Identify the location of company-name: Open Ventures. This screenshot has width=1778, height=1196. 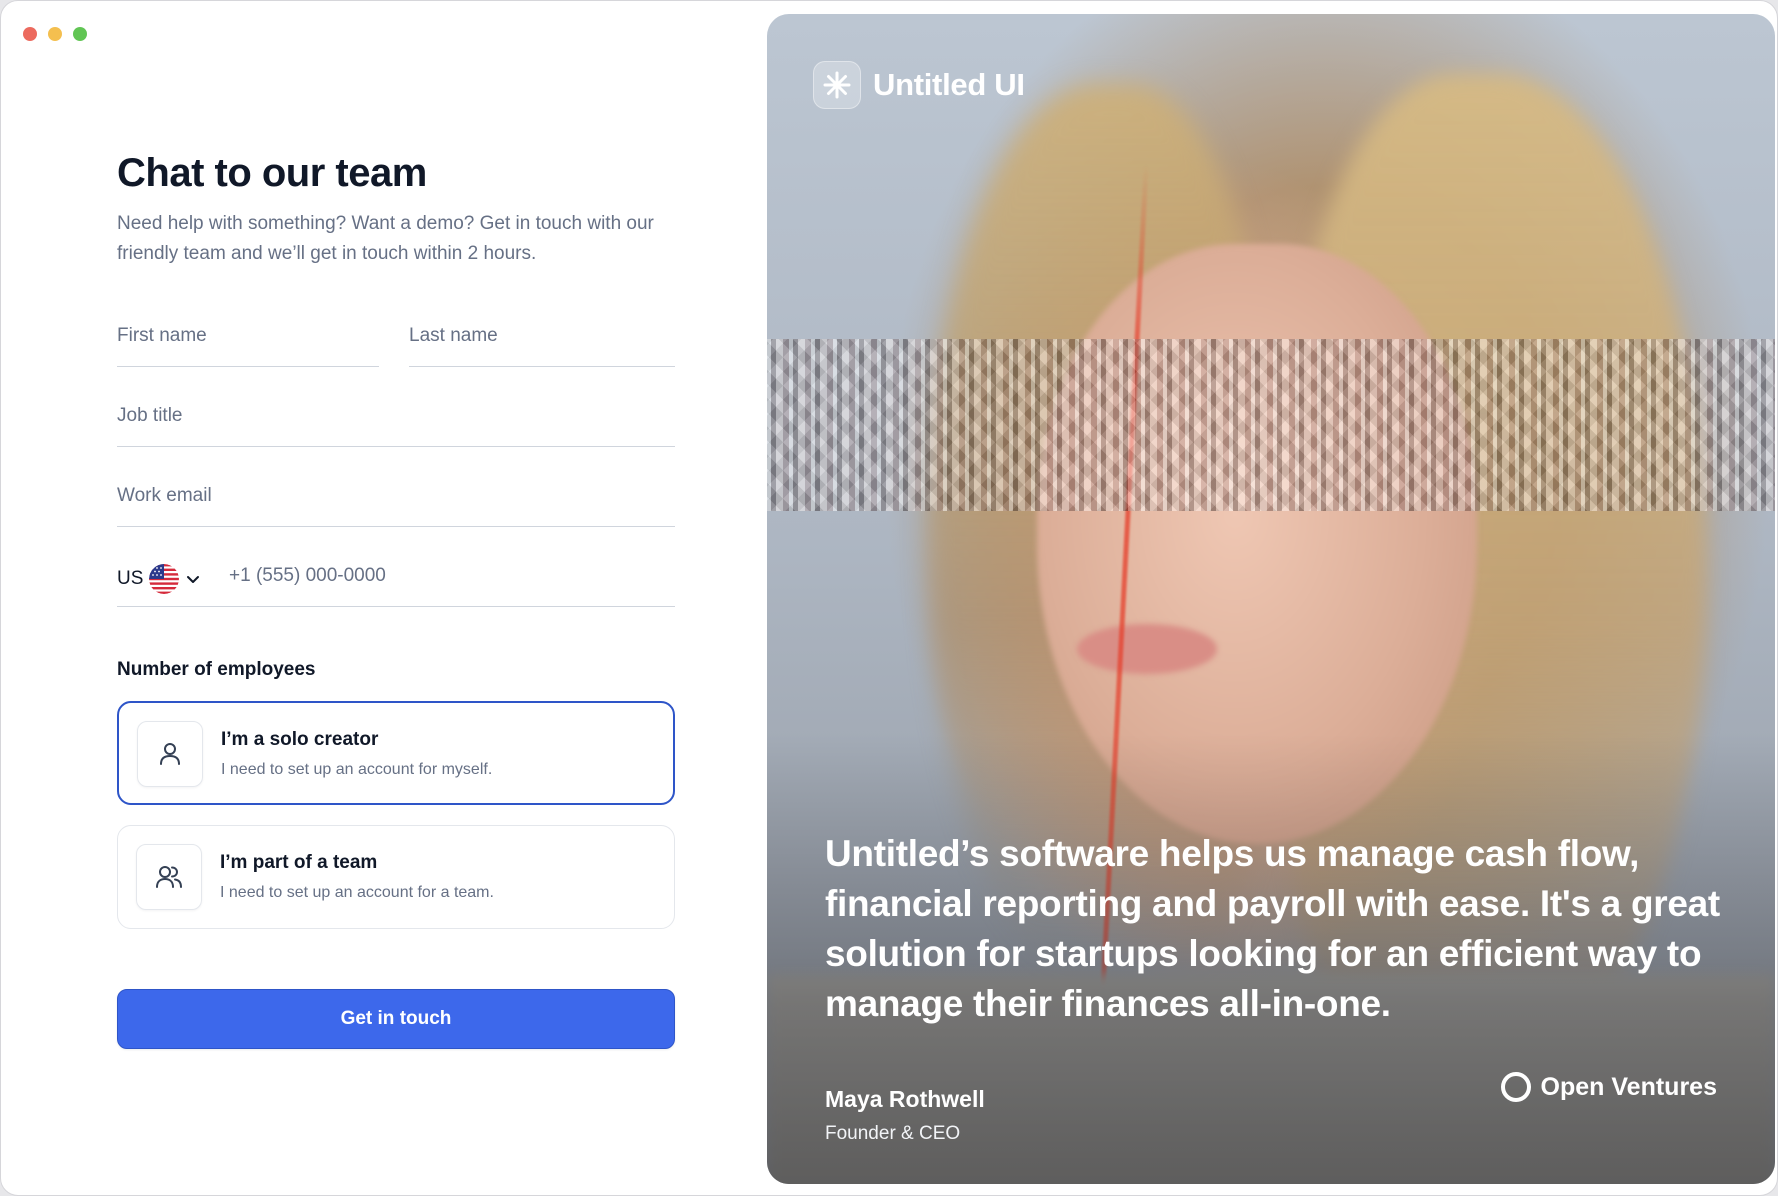
(1628, 1086).